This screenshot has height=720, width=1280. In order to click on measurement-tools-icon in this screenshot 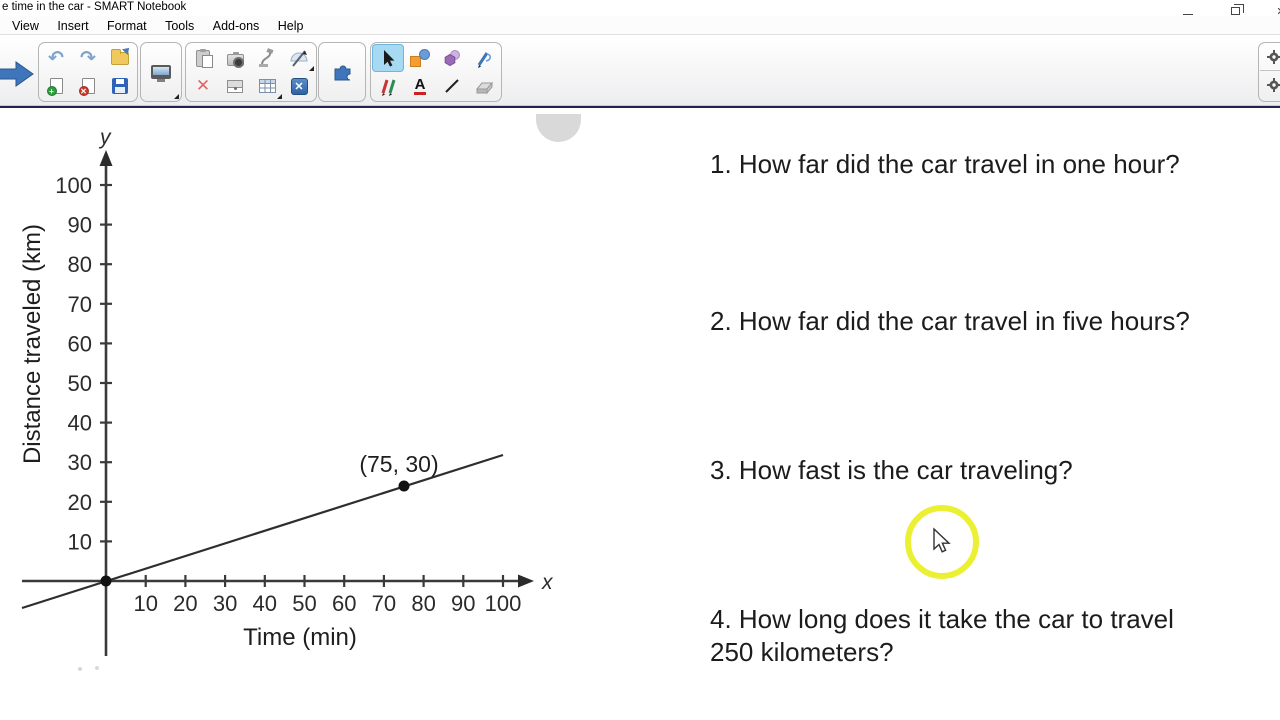, I will do `click(299, 58)`.